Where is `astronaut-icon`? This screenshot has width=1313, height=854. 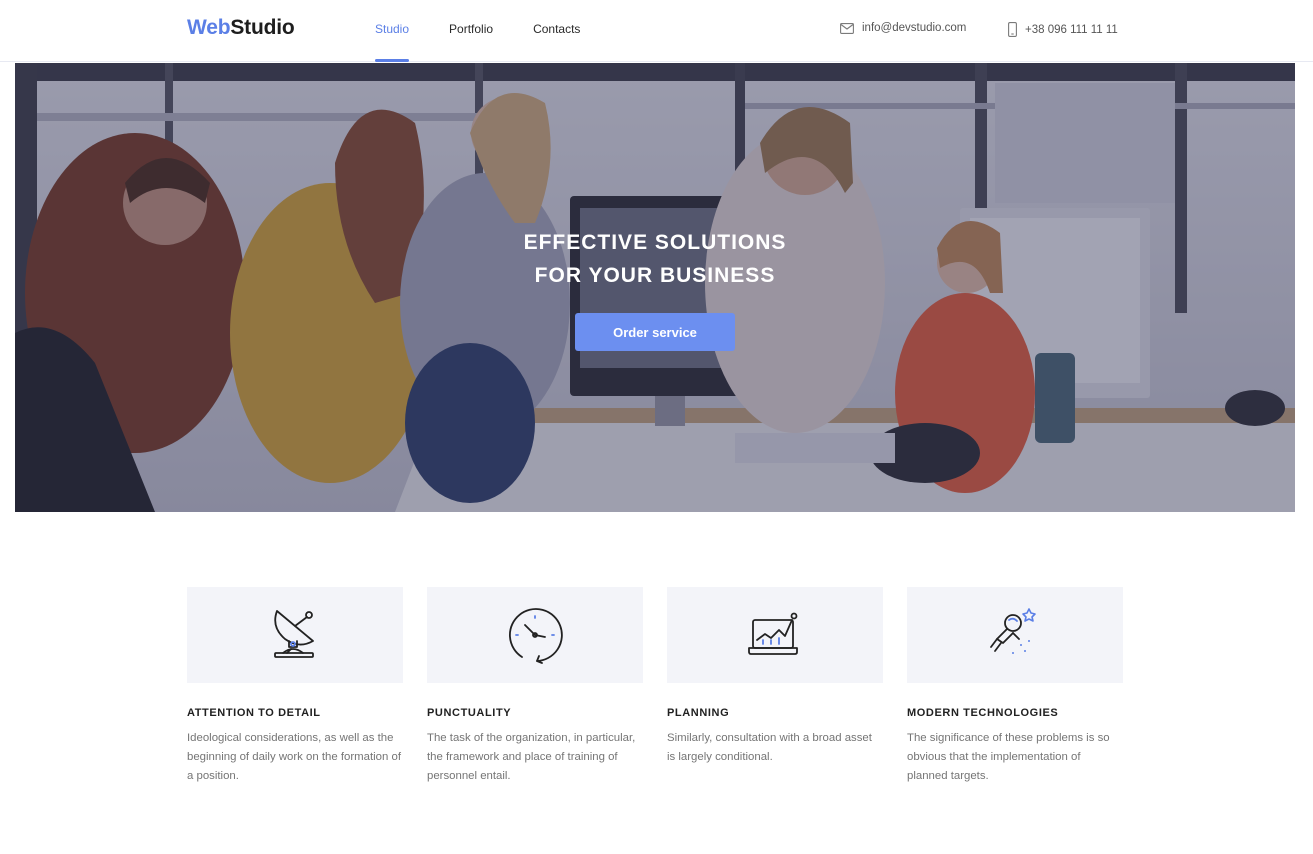 astronaut-icon is located at coordinates (1013, 631).